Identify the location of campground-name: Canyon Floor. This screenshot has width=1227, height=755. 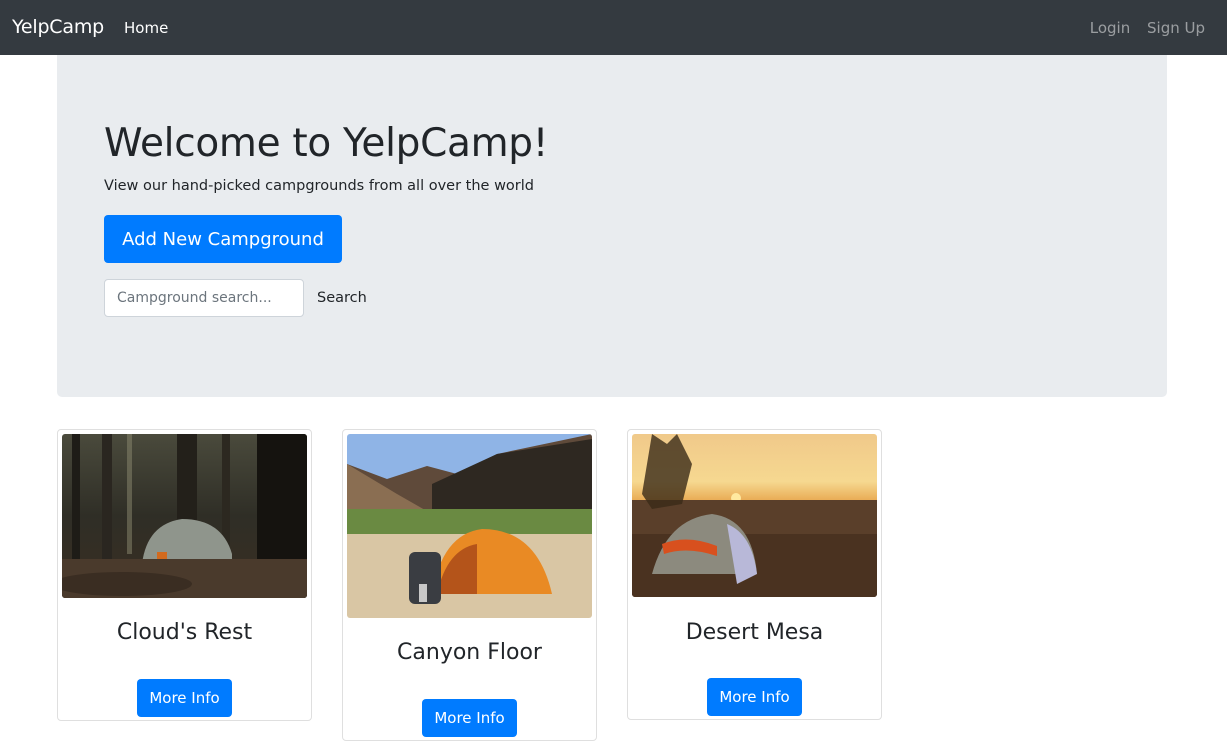
(469, 652).